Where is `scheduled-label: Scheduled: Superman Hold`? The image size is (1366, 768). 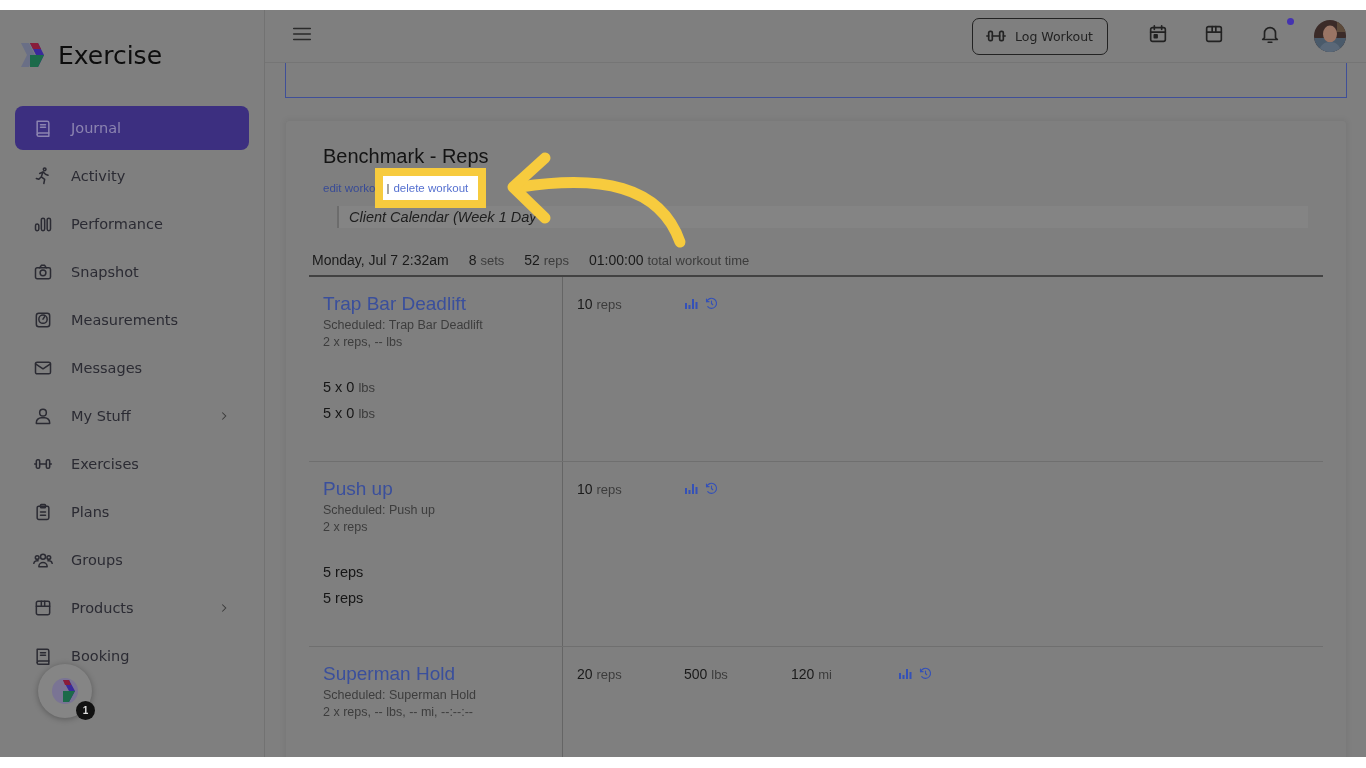
scheduled-label: Scheduled: Superman Hold is located at coordinates (400, 695).